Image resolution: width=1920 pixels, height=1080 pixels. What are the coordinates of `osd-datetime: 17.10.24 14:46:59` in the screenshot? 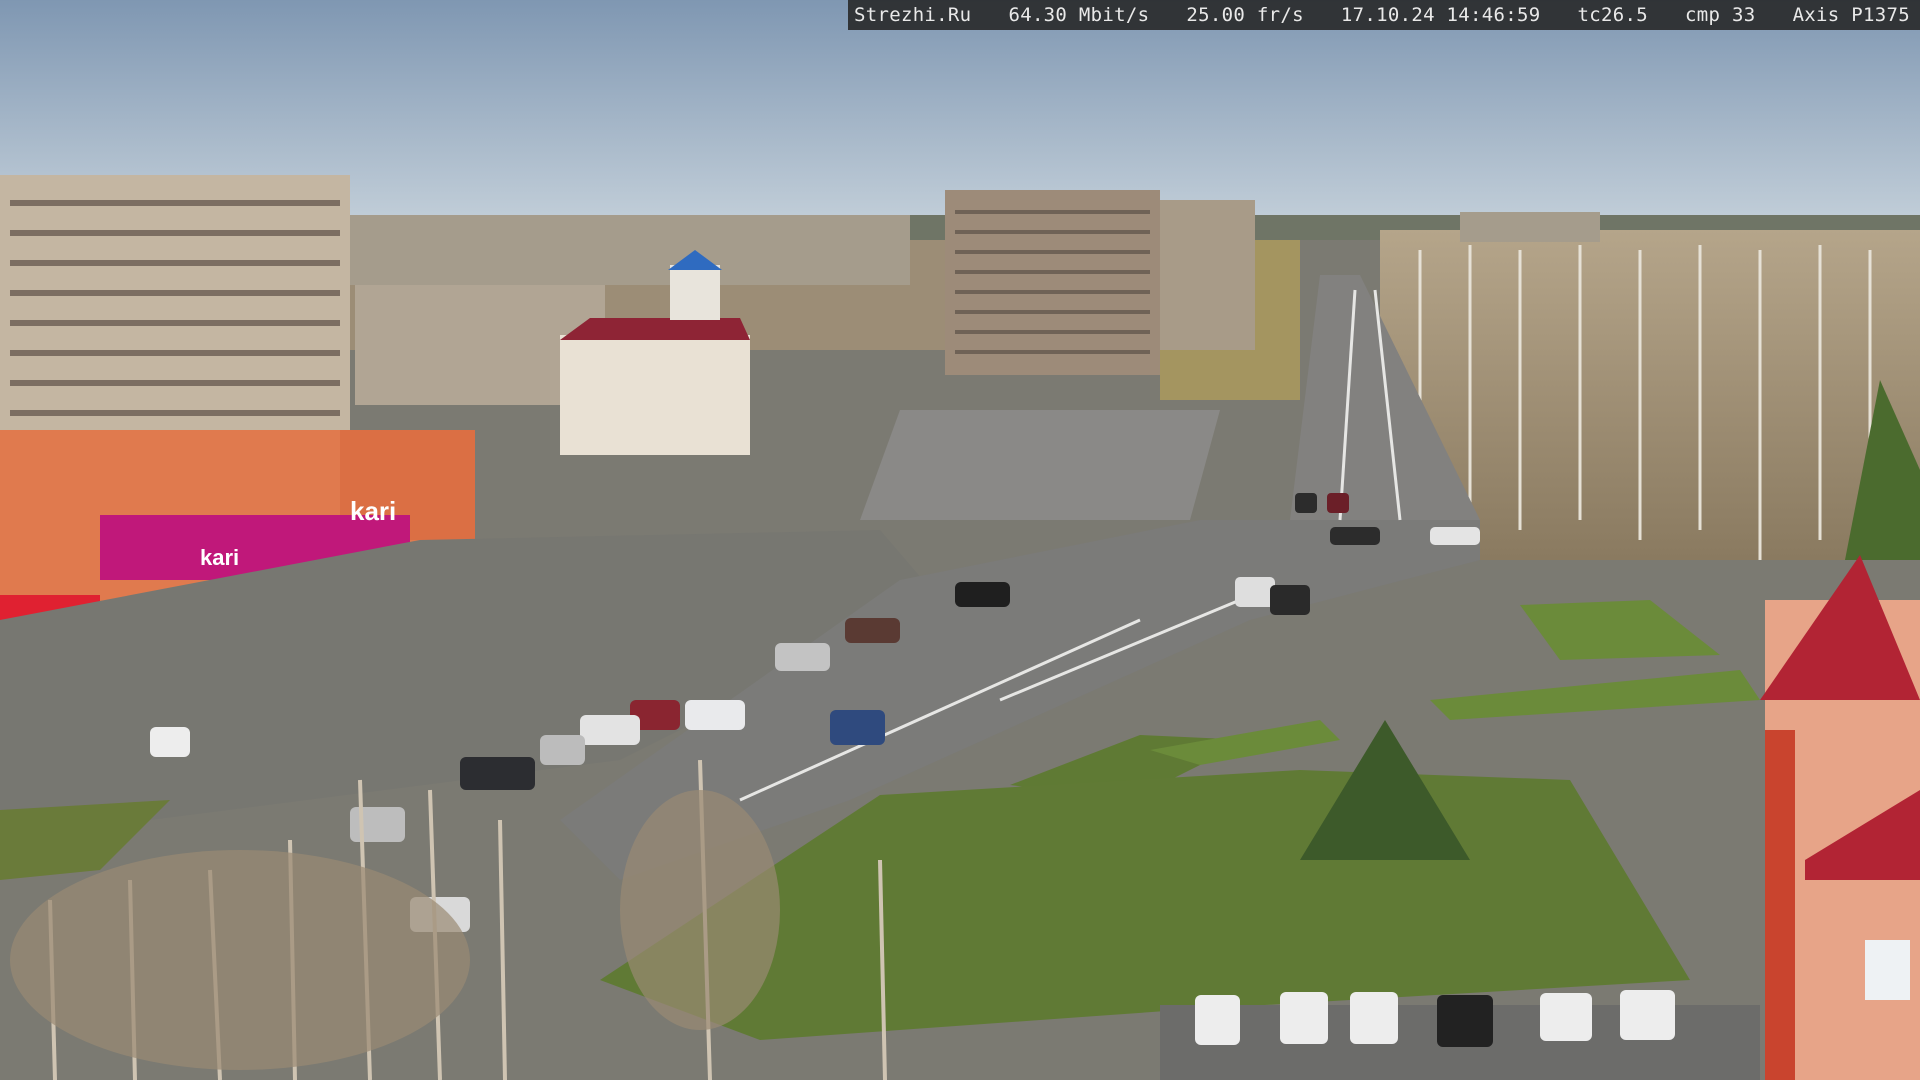 It's located at (1440, 15).